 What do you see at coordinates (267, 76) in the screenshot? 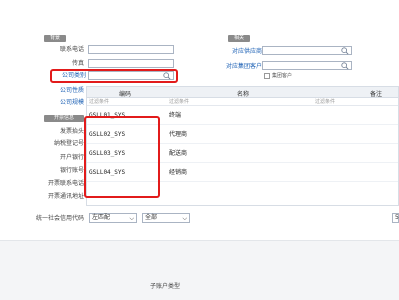
I see `group-customer-checkbox` at bounding box center [267, 76].